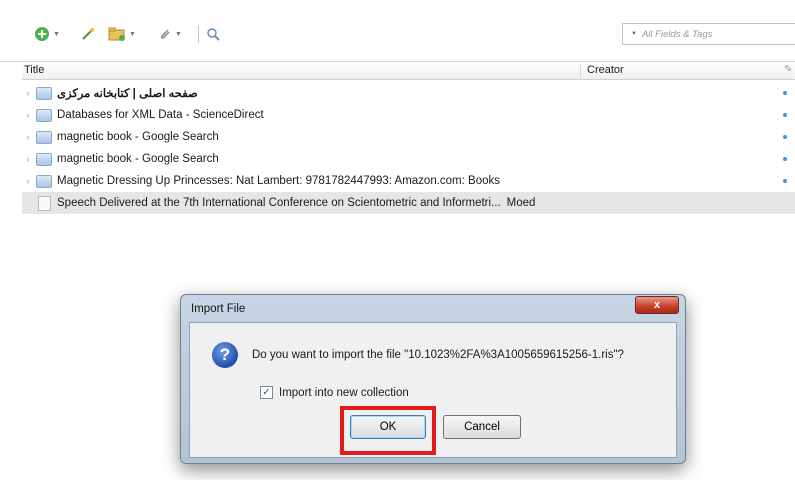  What do you see at coordinates (388, 427) in the screenshot?
I see `ok-button: OK` at bounding box center [388, 427].